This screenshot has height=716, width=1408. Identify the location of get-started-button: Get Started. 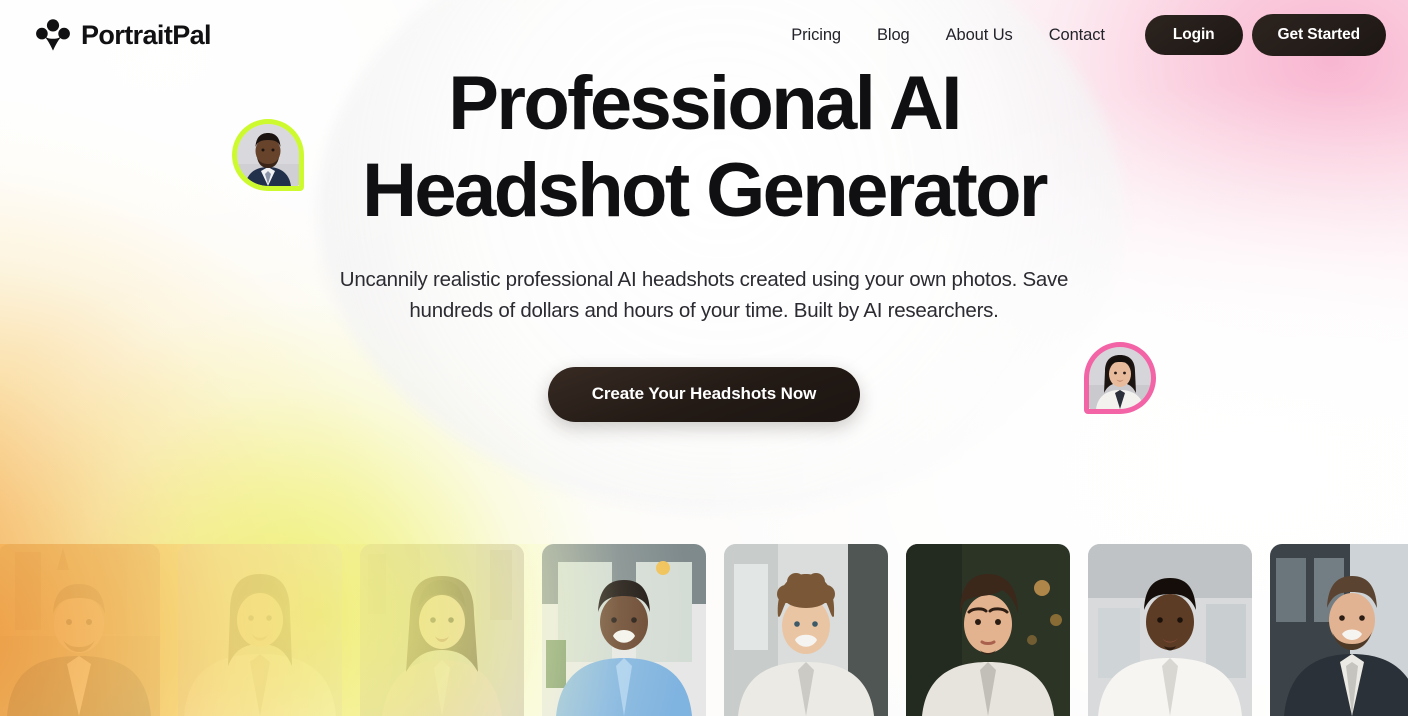
(1318, 35).